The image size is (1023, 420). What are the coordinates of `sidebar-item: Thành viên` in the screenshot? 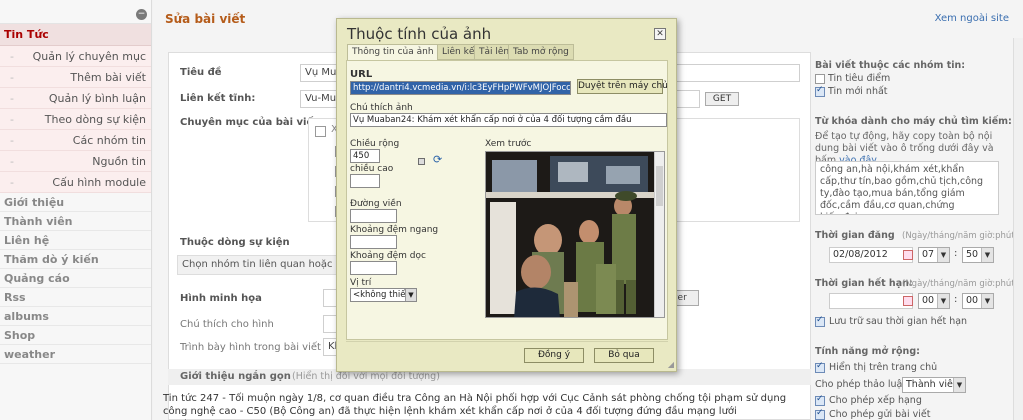 It's located at (75, 221).